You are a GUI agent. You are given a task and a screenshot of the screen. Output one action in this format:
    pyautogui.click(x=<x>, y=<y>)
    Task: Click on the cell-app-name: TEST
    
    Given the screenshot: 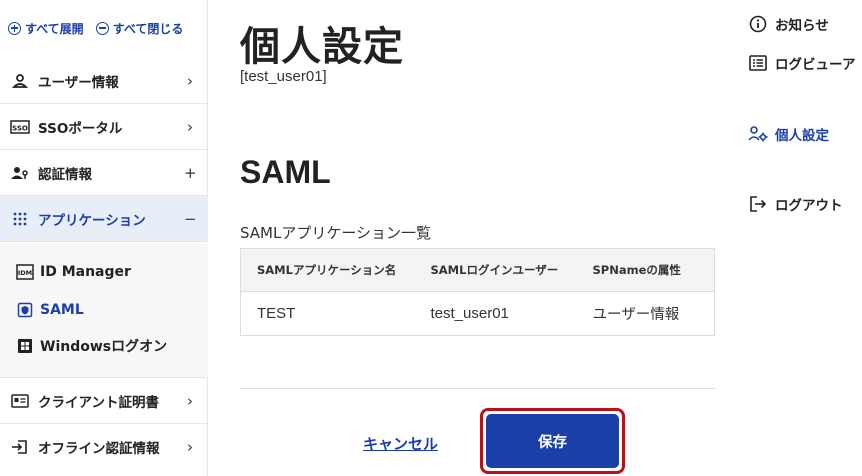 What is the action you would take?
    pyautogui.click(x=327, y=313)
    